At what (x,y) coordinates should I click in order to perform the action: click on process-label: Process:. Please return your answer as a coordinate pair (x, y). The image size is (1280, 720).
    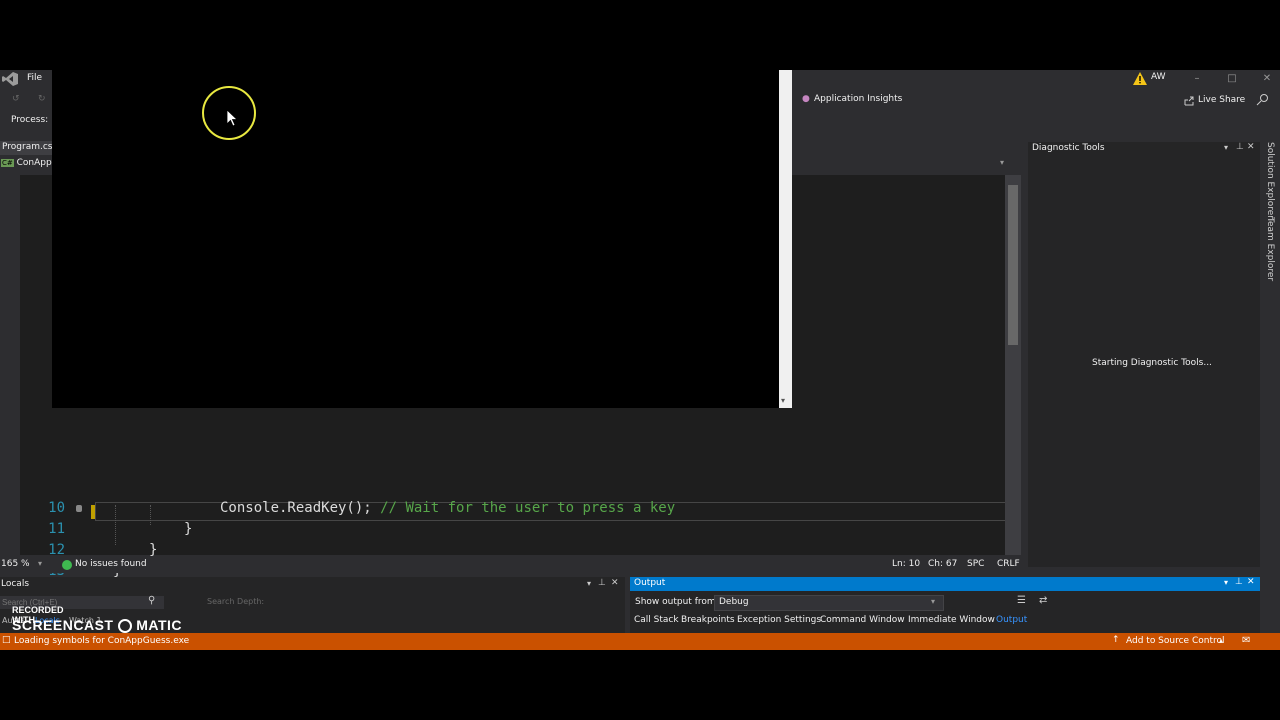
    Looking at the image, I should click on (30, 120).